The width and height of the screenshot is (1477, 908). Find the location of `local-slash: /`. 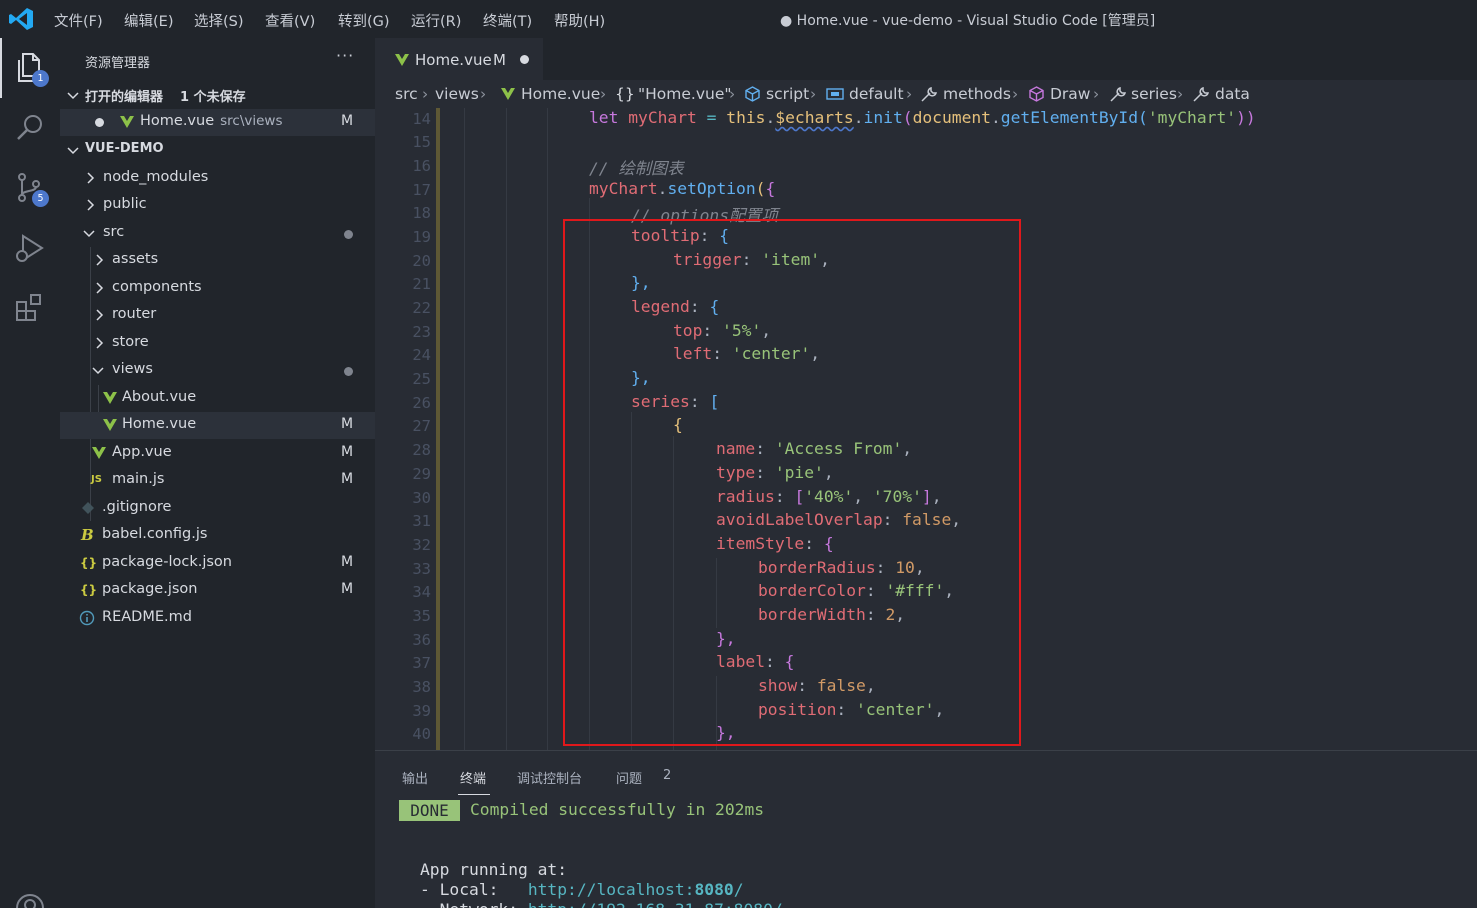

local-slash: / is located at coordinates (739, 889).